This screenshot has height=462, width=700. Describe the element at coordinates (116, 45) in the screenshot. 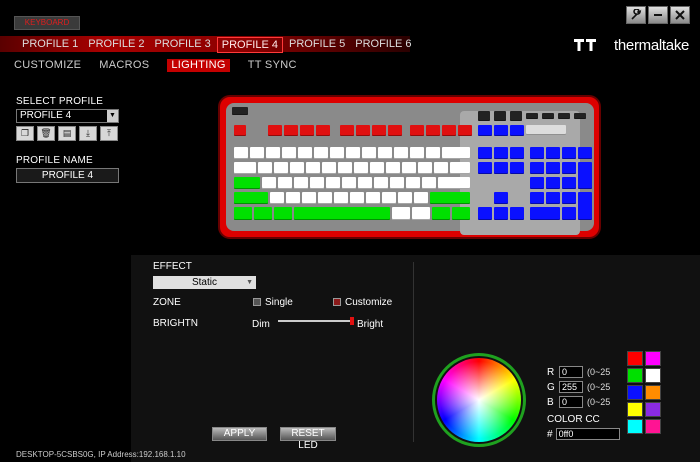

I see `tab-profile-2: PROFILE 2` at that location.